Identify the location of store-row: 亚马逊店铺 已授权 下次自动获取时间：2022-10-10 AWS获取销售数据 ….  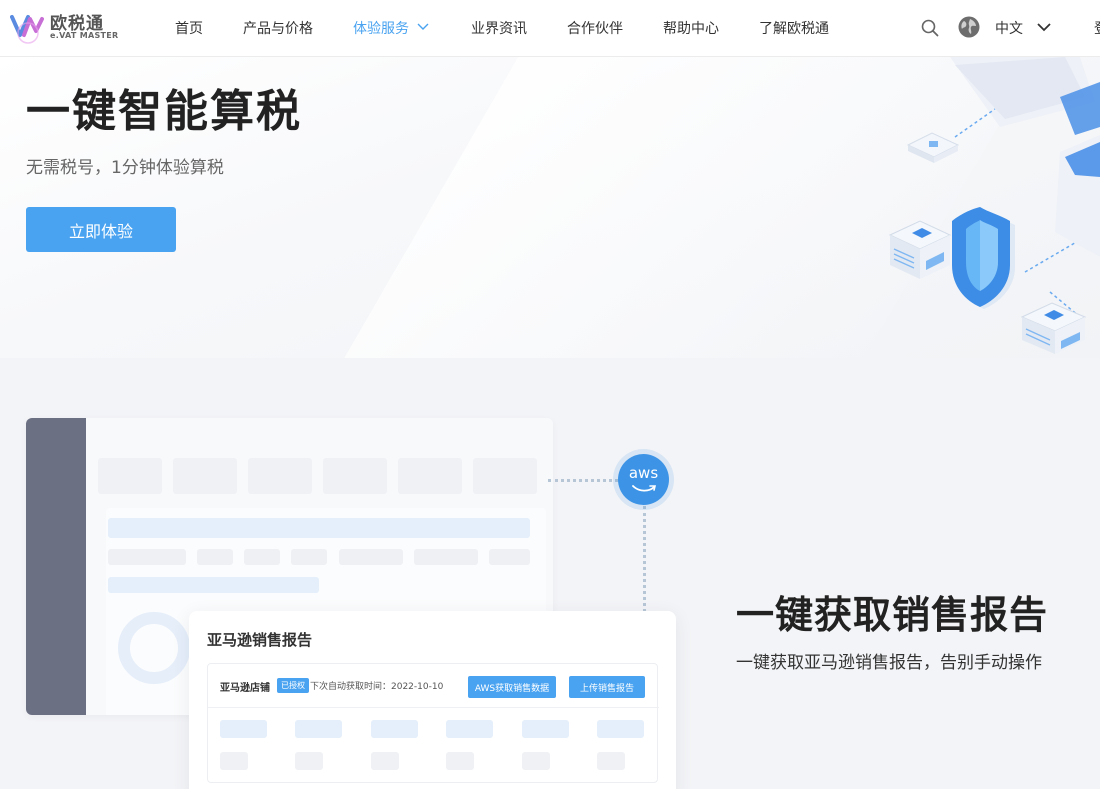
(433, 686).